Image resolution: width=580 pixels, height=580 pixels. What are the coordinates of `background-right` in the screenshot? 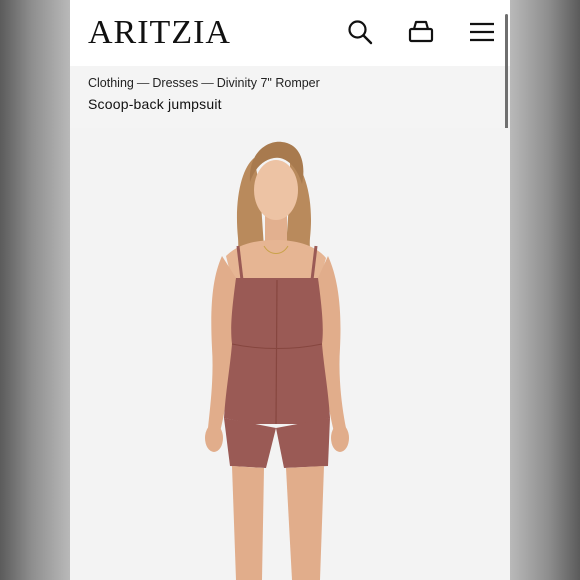 It's located at (545, 290).